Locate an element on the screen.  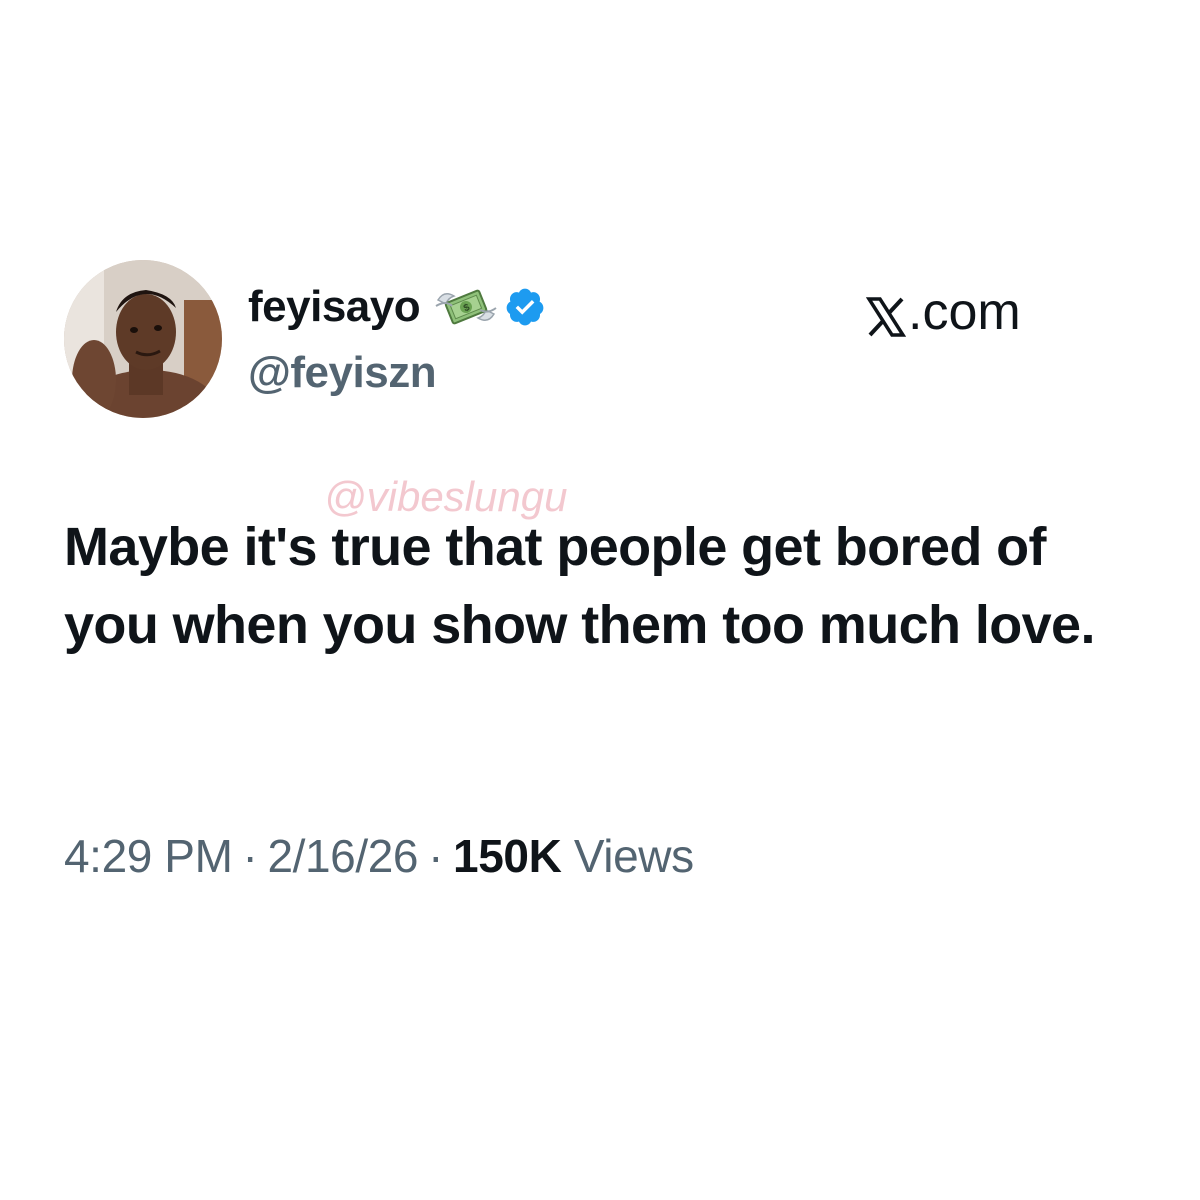
tweet-time: 4:29 PM is located at coordinates (148, 856).